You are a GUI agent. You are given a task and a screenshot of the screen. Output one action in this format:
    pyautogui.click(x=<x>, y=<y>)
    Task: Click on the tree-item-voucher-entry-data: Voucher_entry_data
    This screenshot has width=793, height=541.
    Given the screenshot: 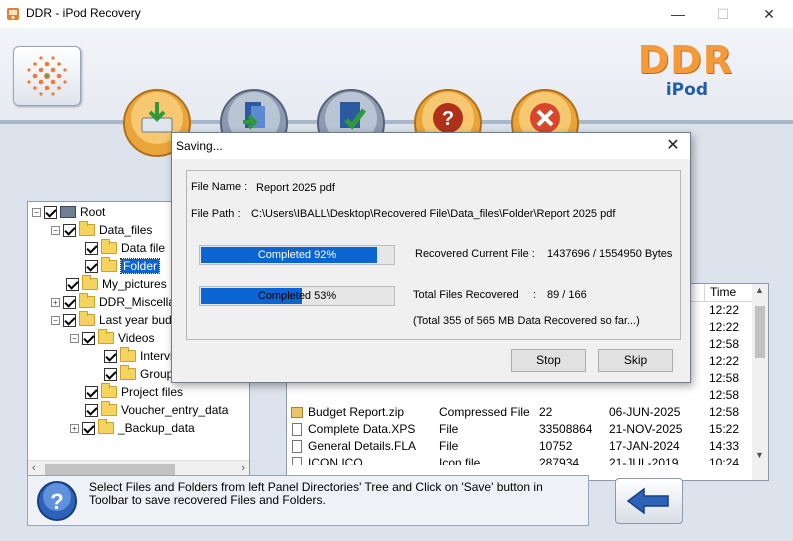 What is the action you would take?
    pyautogui.click(x=156, y=410)
    